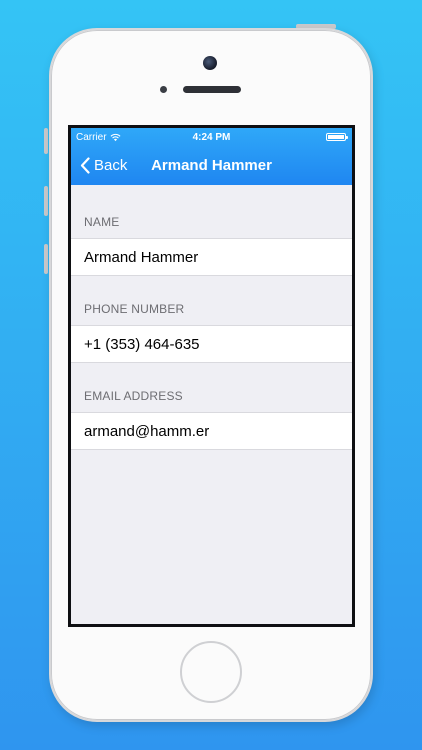  I want to click on proximity-sensor, so click(163, 89).